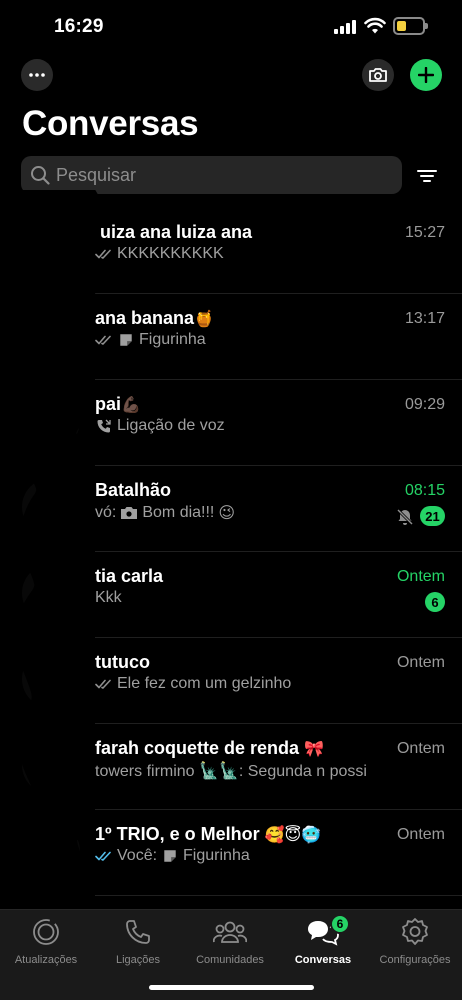 Image resolution: width=462 pixels, height=1000 pixels. What do you see at coordinates (208, 834) in the screenshot?
I see `chat-name: 1º TRIO, e o Melhor 🥰😇🥶` at bounding box center [208, 834].